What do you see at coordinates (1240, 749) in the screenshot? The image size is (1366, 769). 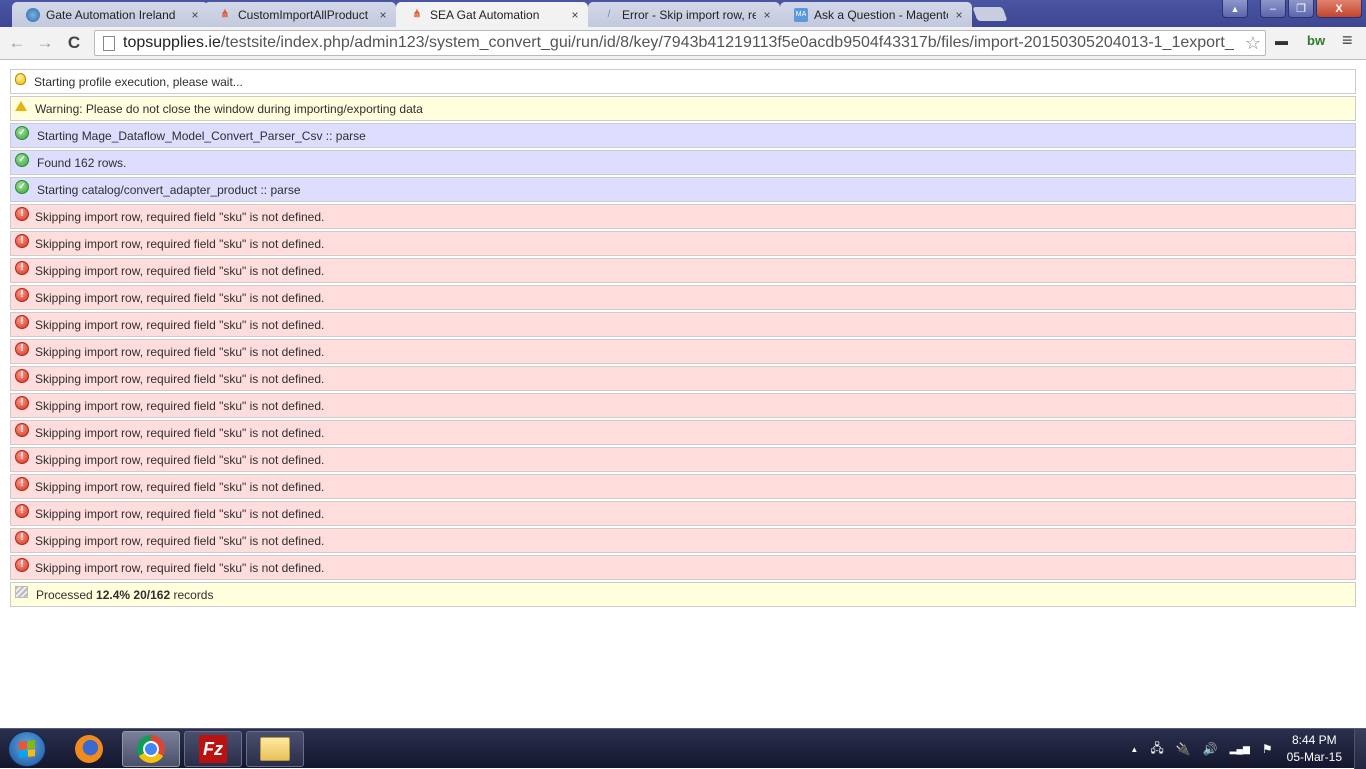 I see `signal-icon: ▂▄▆` at bounding box center [1240, 749].